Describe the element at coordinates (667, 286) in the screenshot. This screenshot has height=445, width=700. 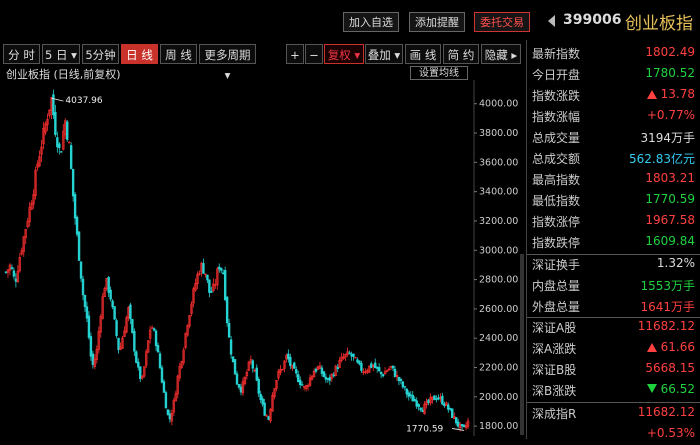
I see `quote-value: 1553万手` at that location.